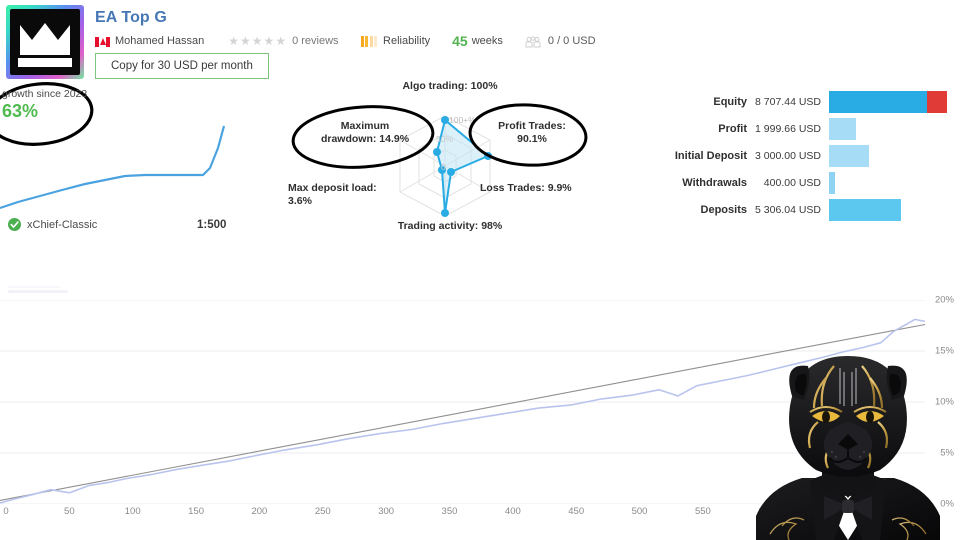 This screenshot has width=960, height=540. What do you see at coordinates (532, 139) in the screenshot?
I see `profit-trades-line2: 90.1%` at bounding box center [532, 139].